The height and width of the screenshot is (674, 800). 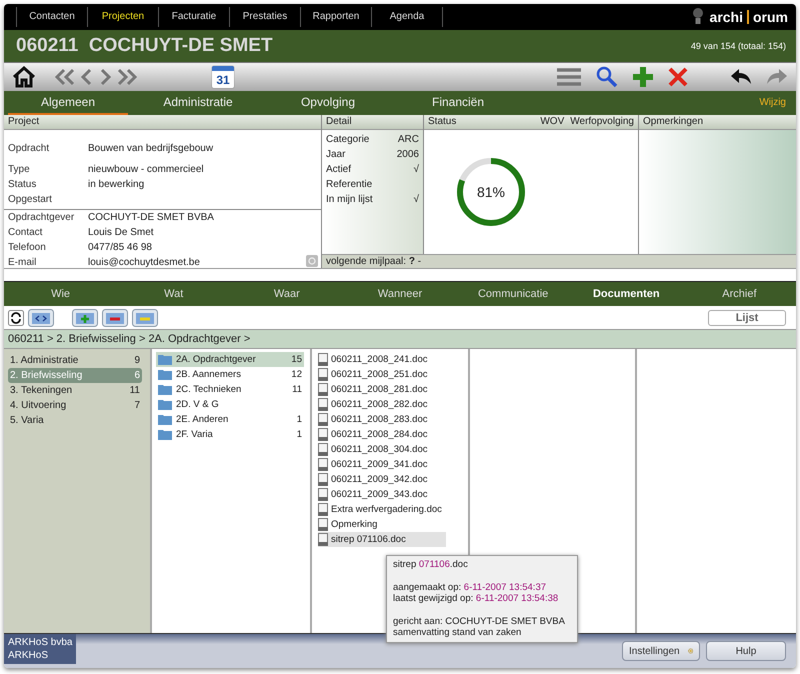 What do you see at coordinates (151, 217) in the screenshot?
I see `field-value: COCHUYT-DE SMET BVBA` at bounding box center [151, 217].